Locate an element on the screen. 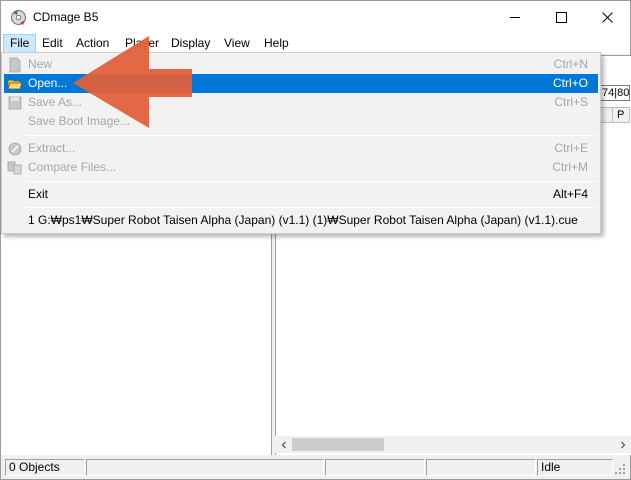 This screenshot has height=480, width=631. list-header: P is located at coordinates (614, 115).